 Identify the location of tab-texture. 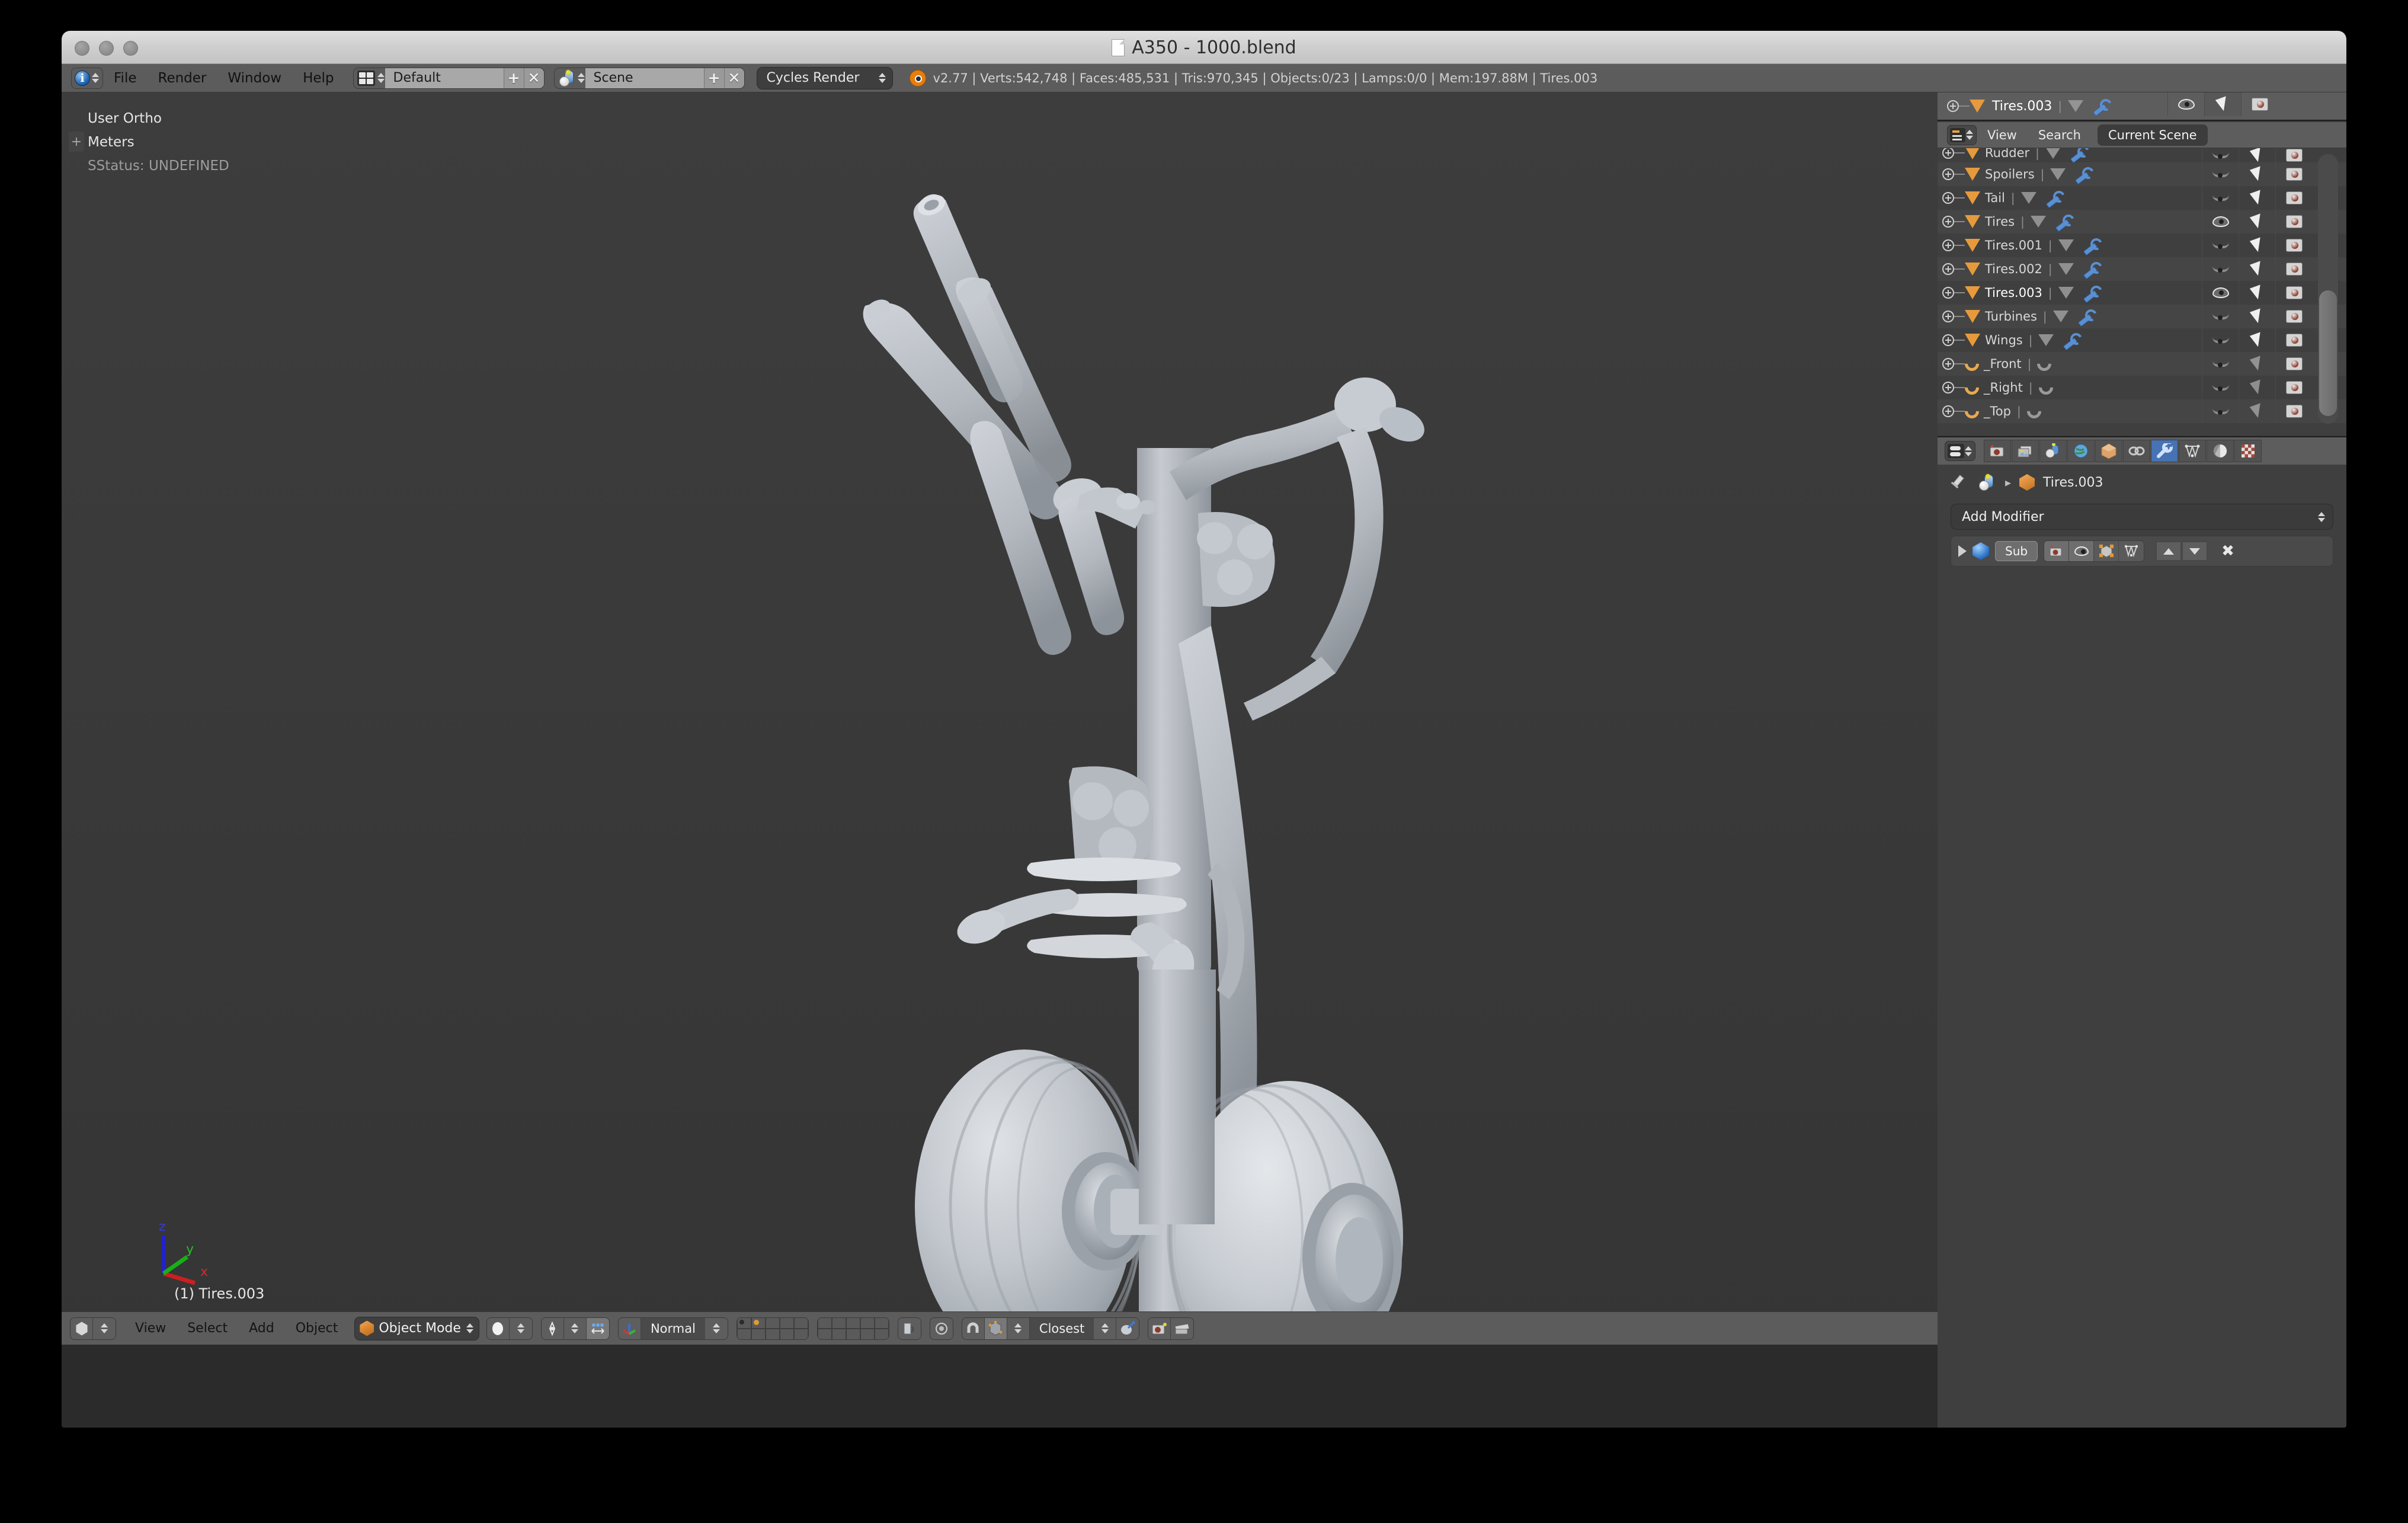
(2248, 451).